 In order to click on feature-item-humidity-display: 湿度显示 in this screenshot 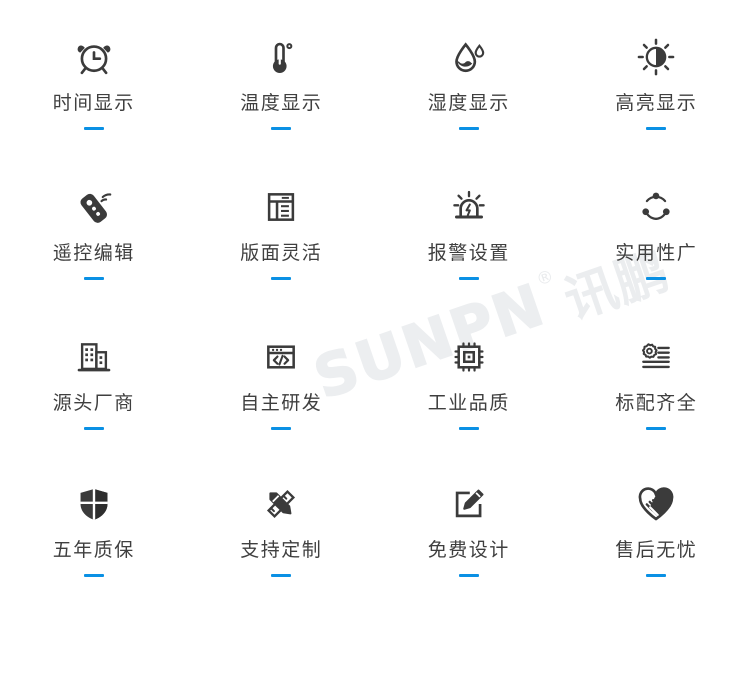, I will do `click(469, 97)`.